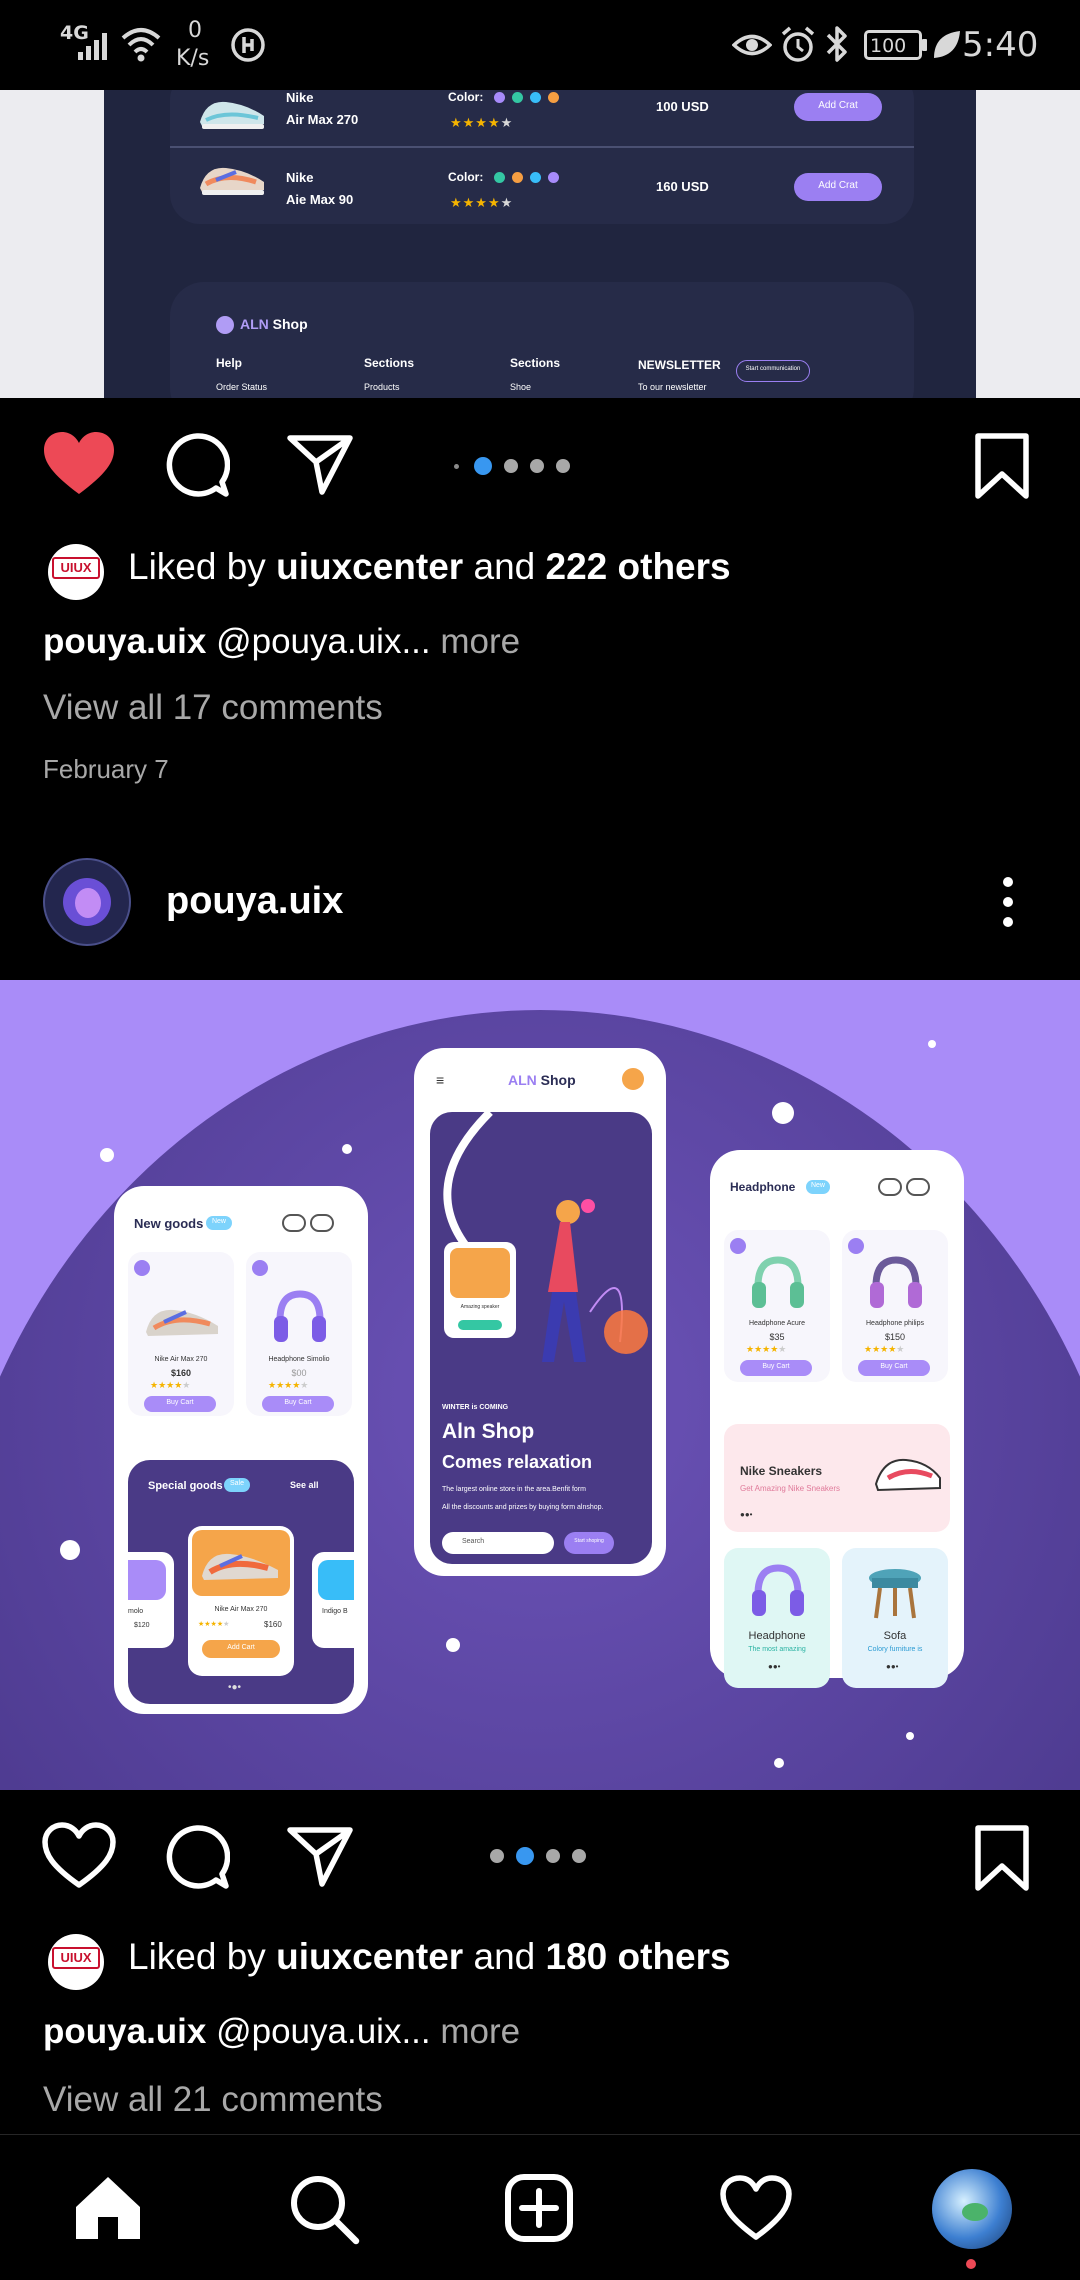 The width and height of the screenshot is (1080, 2280). Describe the element at coordinates (322, 119) in the screenshot. I see `row-model: Air Max 270` at that location.